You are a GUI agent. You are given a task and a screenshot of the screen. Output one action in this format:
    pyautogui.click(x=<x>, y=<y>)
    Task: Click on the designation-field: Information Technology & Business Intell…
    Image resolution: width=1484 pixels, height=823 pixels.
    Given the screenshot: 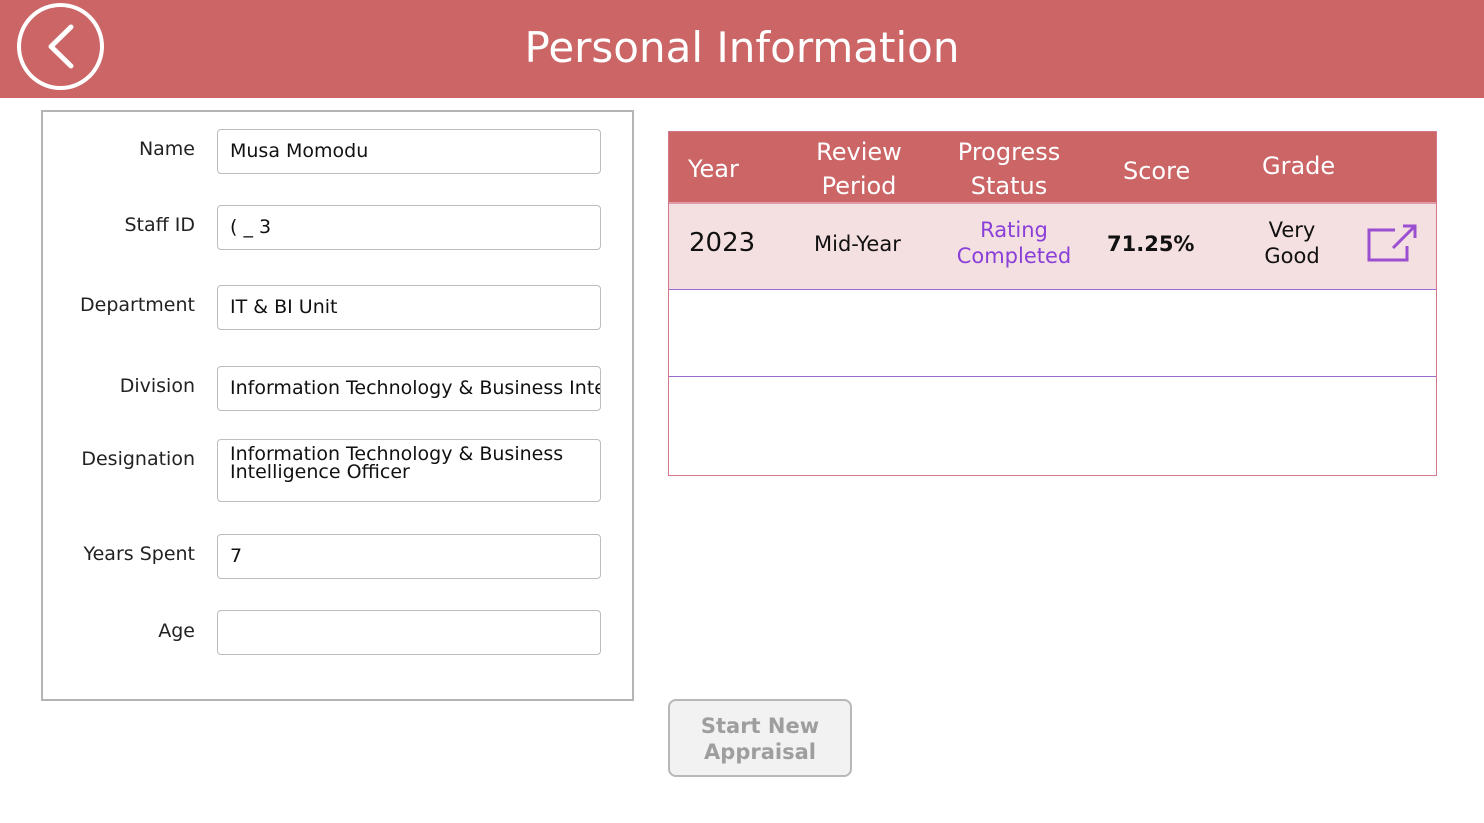 What is the action you would take?
    pyautogui.click(x=409, y=470)
    